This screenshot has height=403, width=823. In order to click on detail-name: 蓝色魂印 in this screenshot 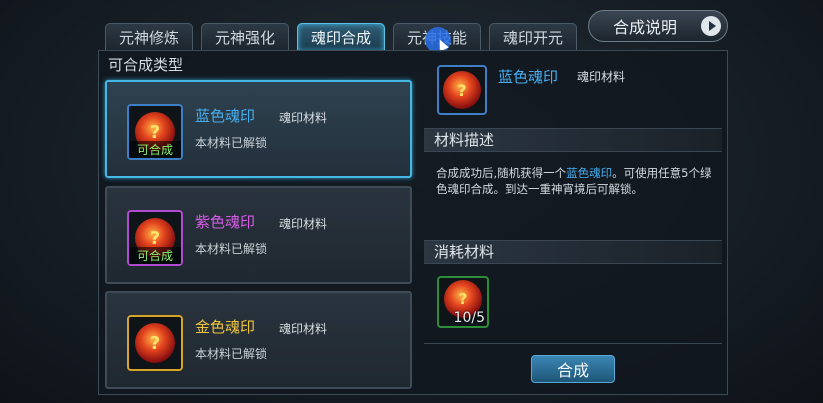, I will do `click(528, 77)`.